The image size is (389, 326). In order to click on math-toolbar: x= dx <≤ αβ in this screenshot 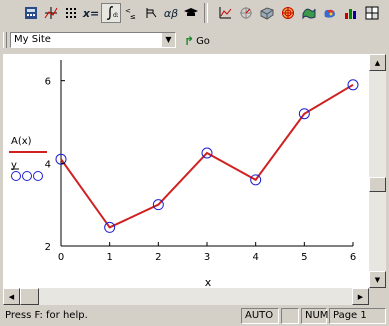, I will do `click(194, 14)`.